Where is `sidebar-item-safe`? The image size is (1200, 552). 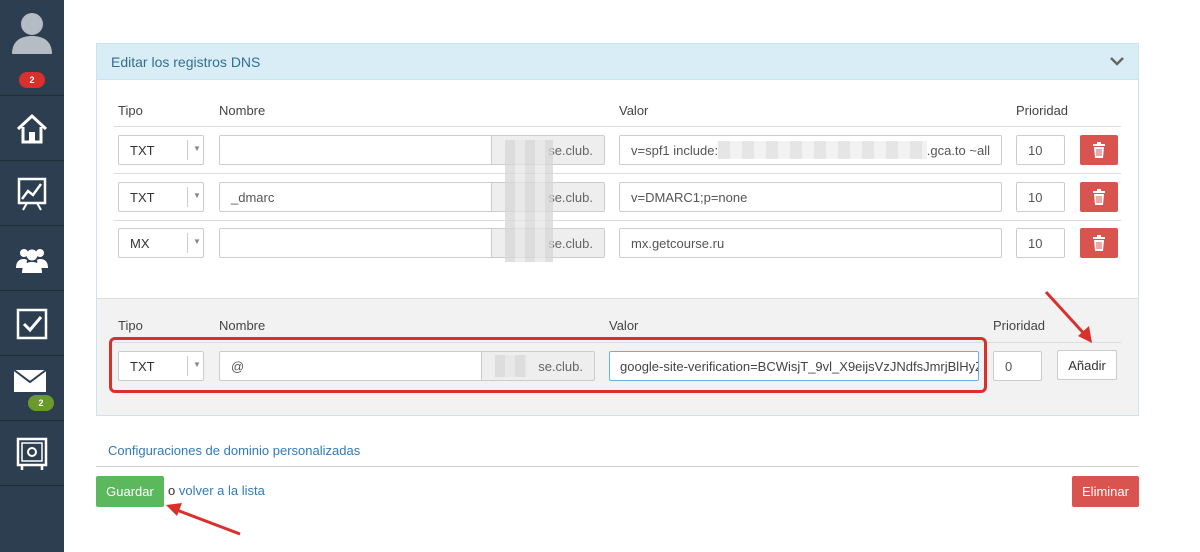 sidebar-item-safe is located at coordinates (32, 454).